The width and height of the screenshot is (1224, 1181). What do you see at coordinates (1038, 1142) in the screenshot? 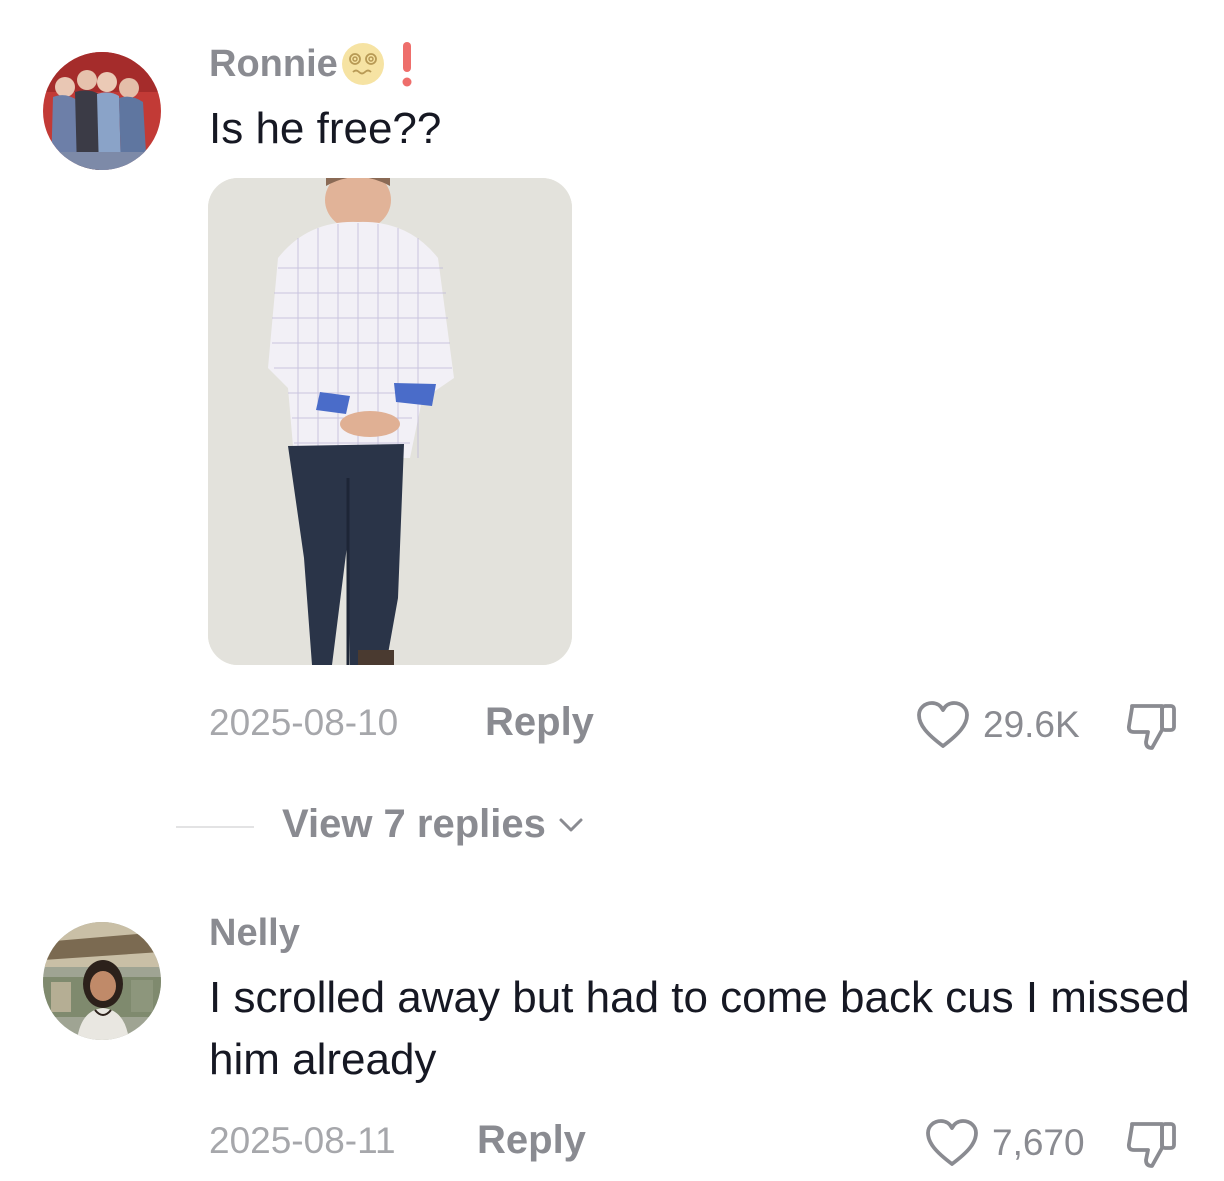
I see `like-count: 7,670` at bounding box center [1038, 1142].